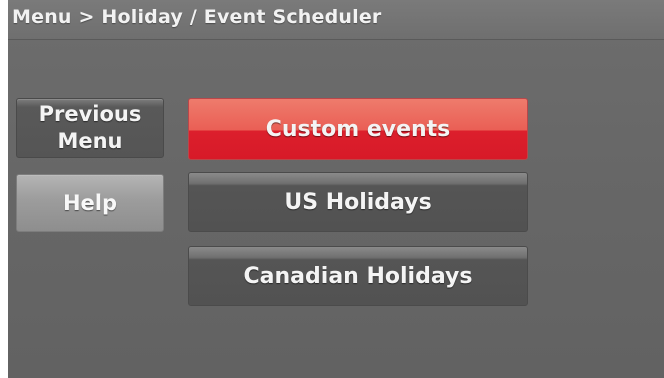 This screenshot has width=664, height=378. I want to click on previous-menu-label-line1: Previous, so click(90, 114).